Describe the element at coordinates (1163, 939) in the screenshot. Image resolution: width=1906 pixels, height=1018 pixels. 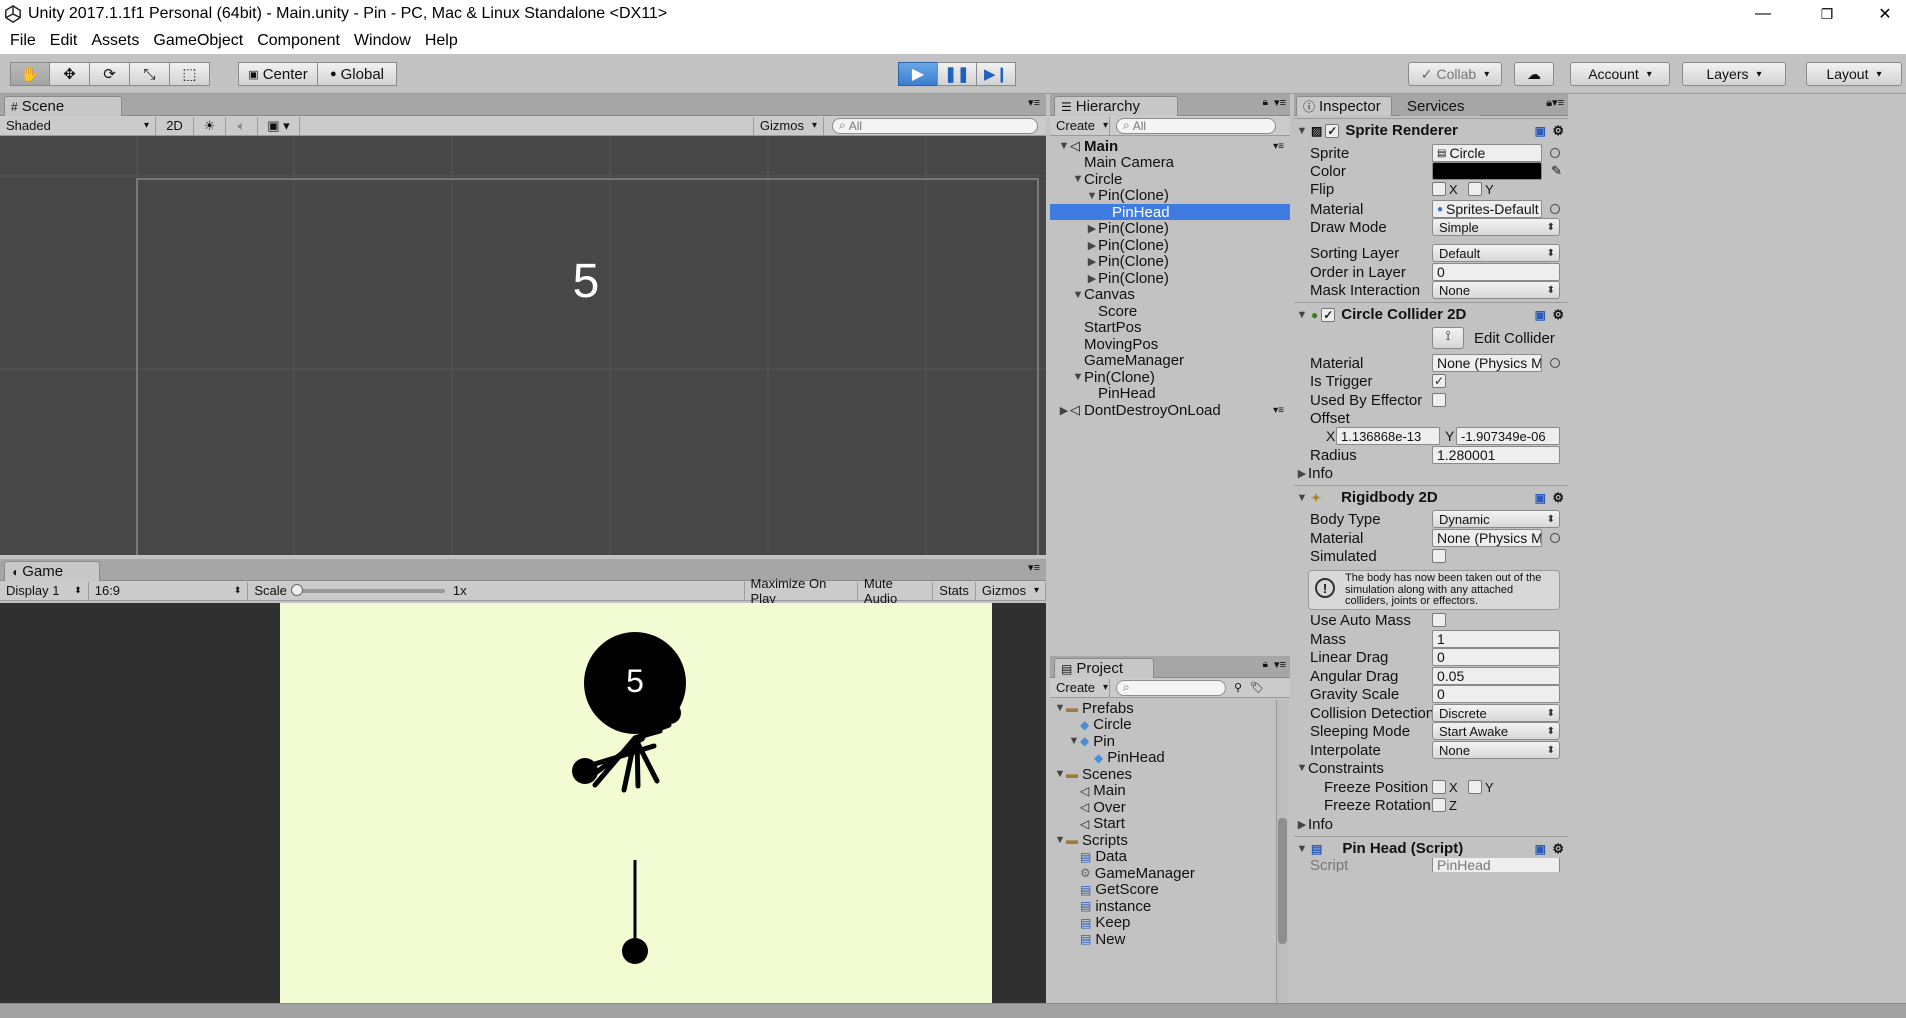
I see `project-item: ▤ New` at that location.